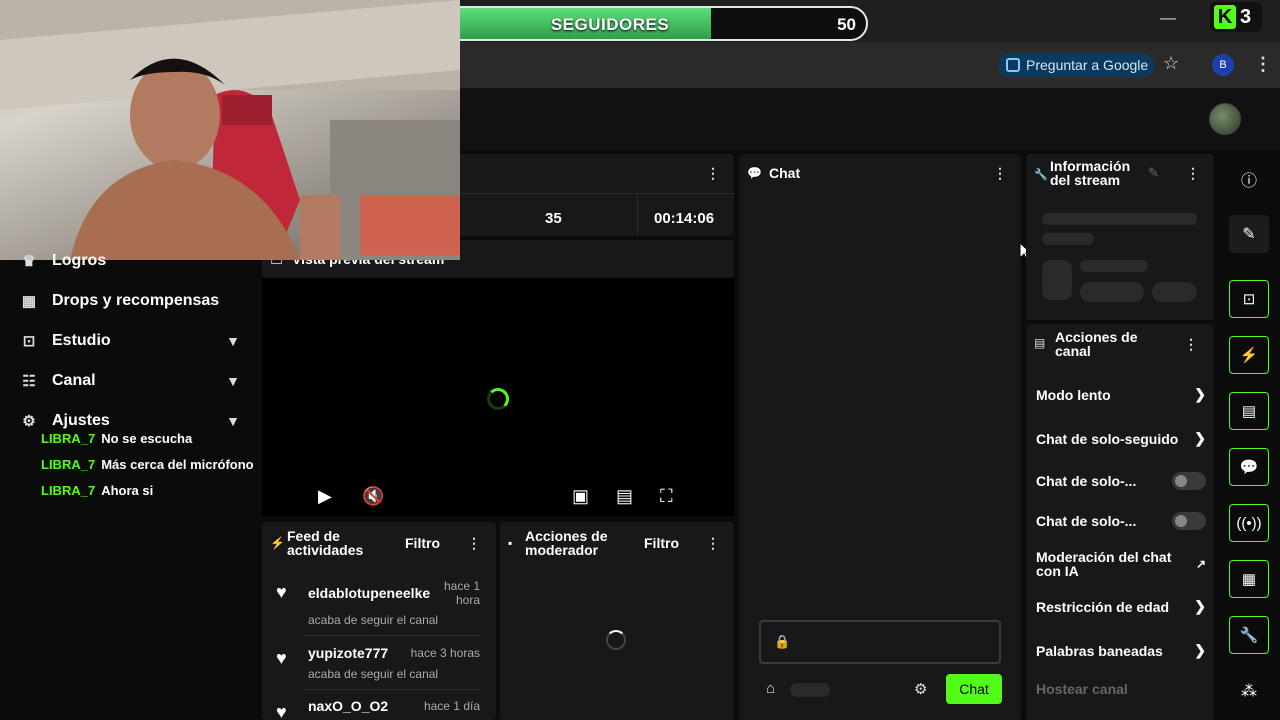 This screenshot has width=1280, height=720. I want to click on channel-rail-icon: ▦, so click(1249, 579).